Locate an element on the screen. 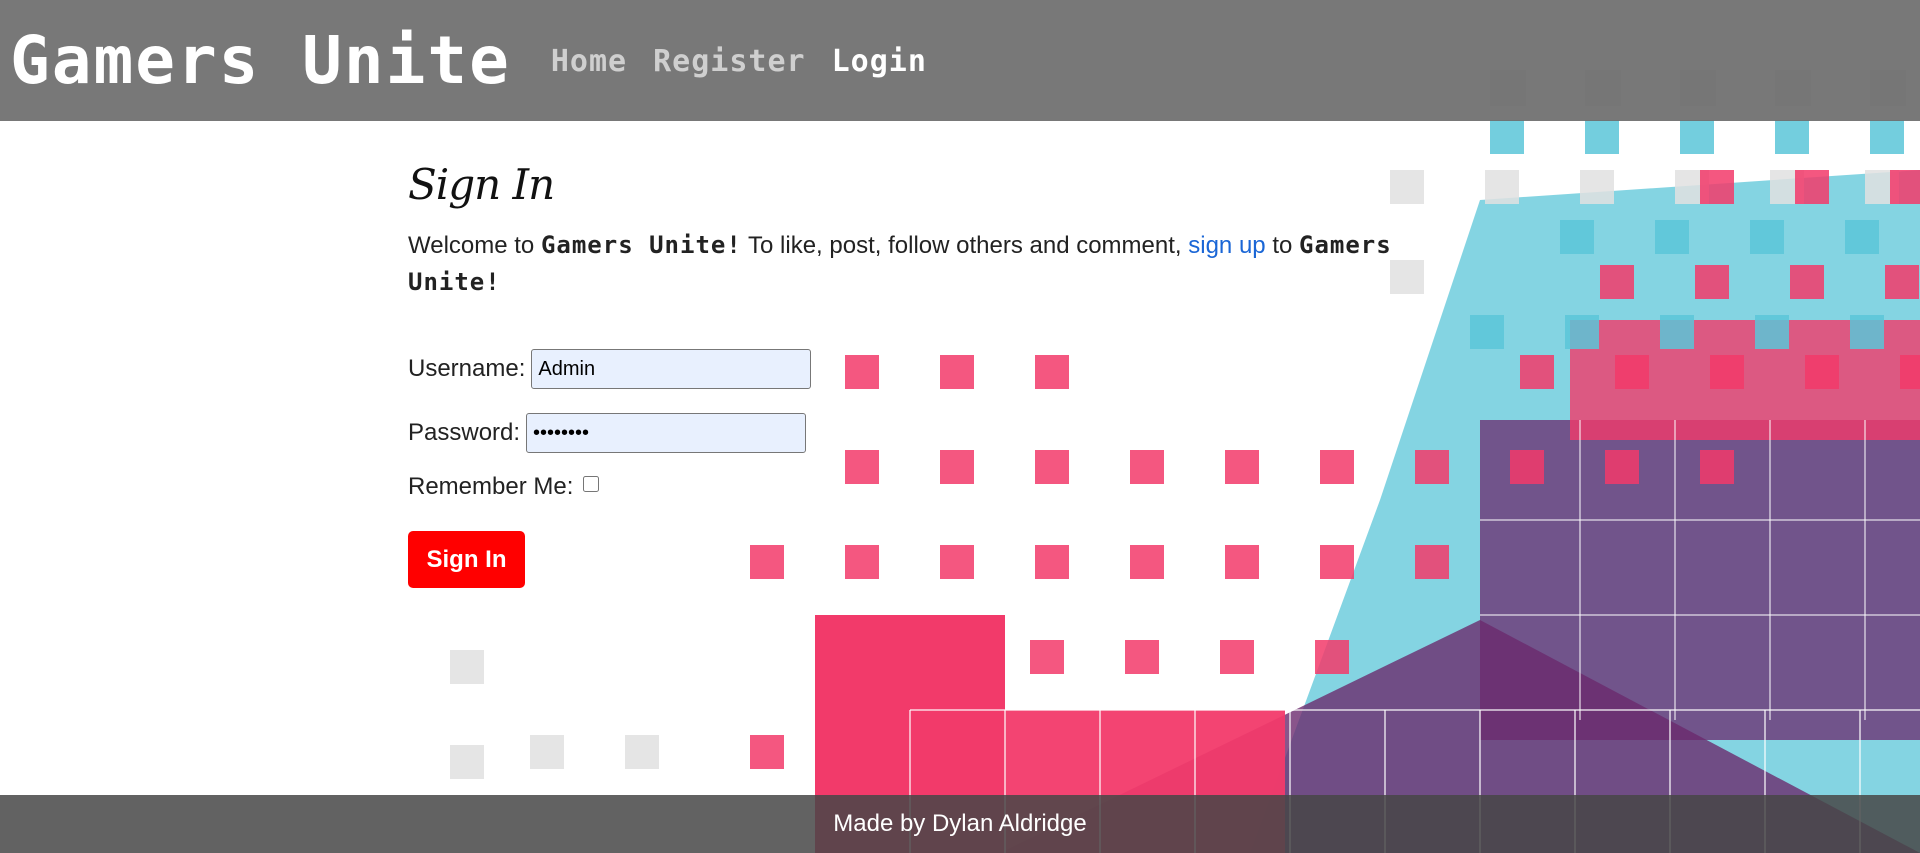 This screenshot has height=853, width=1920. password-input is located at coordinates (666, 433).